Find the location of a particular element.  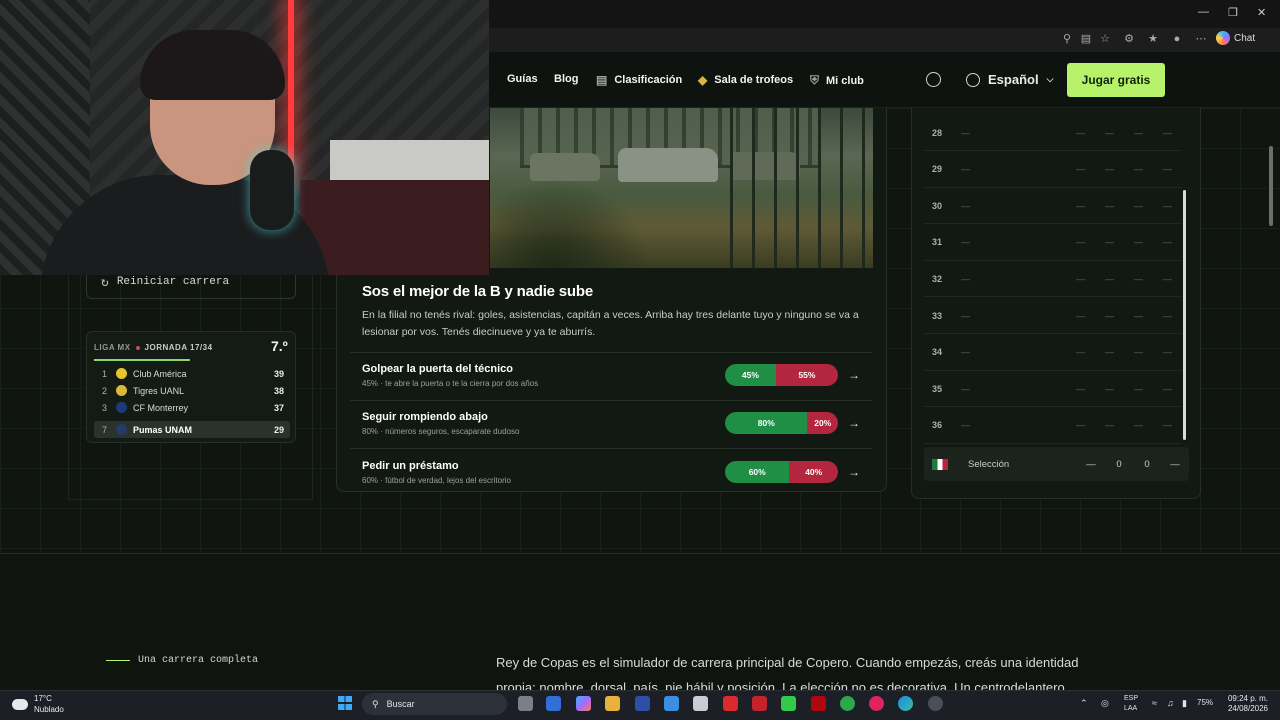

netflix-icon is located at coordinates (818, 703).